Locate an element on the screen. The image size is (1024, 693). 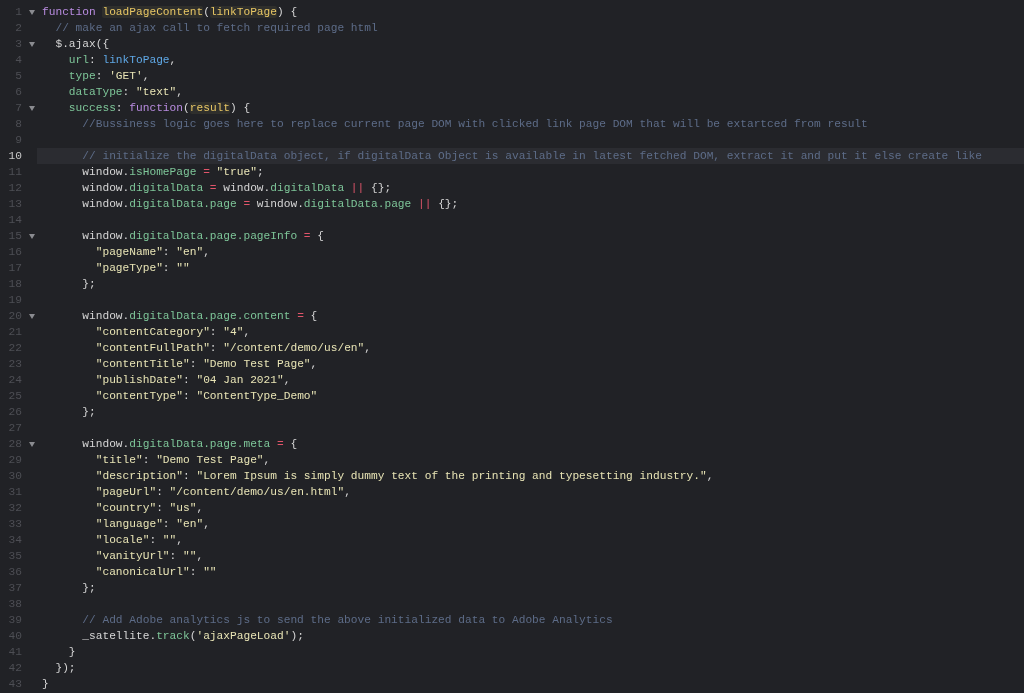
code-line: function loadPageContent(linkToPage) { is located at coordinates (170, 12).